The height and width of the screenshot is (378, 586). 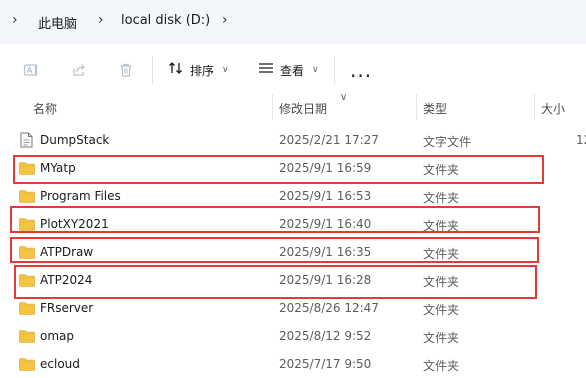 I want to click on sort-icon, so click(x=176, y=70).